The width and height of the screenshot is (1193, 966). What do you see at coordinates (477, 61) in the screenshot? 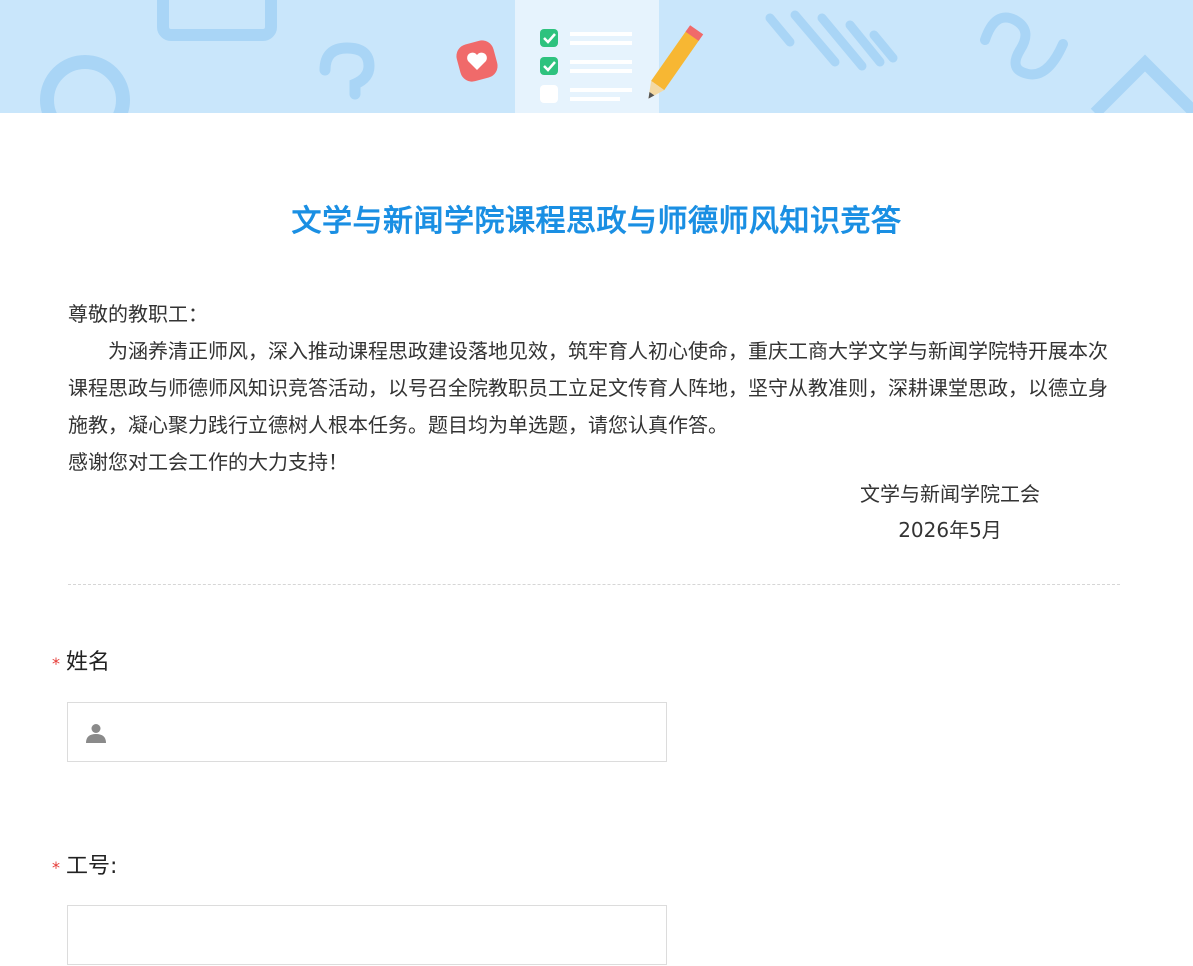
I see `heart-icon` at bounding box center [477, 61].